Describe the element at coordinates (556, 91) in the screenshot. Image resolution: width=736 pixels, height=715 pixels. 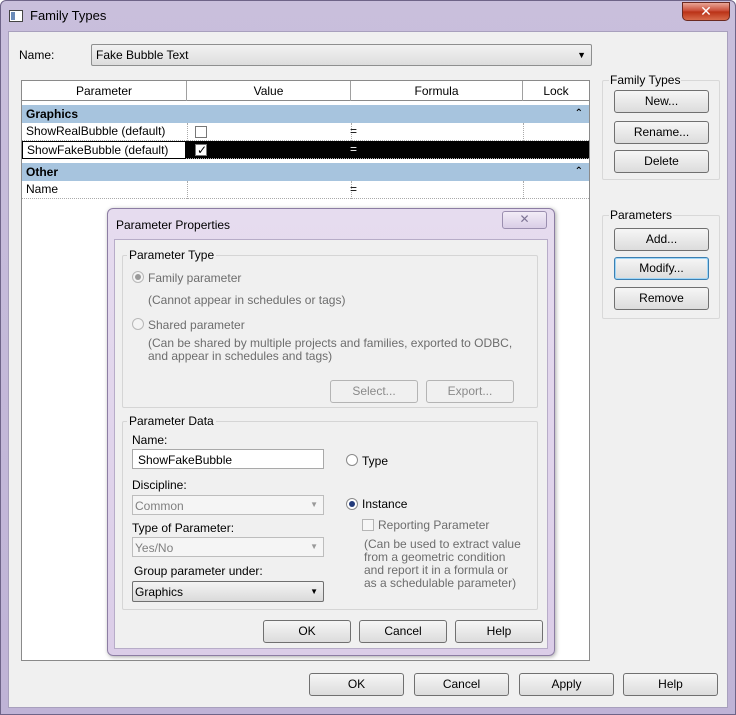
I see `column-header-lock: Lock` at that location.